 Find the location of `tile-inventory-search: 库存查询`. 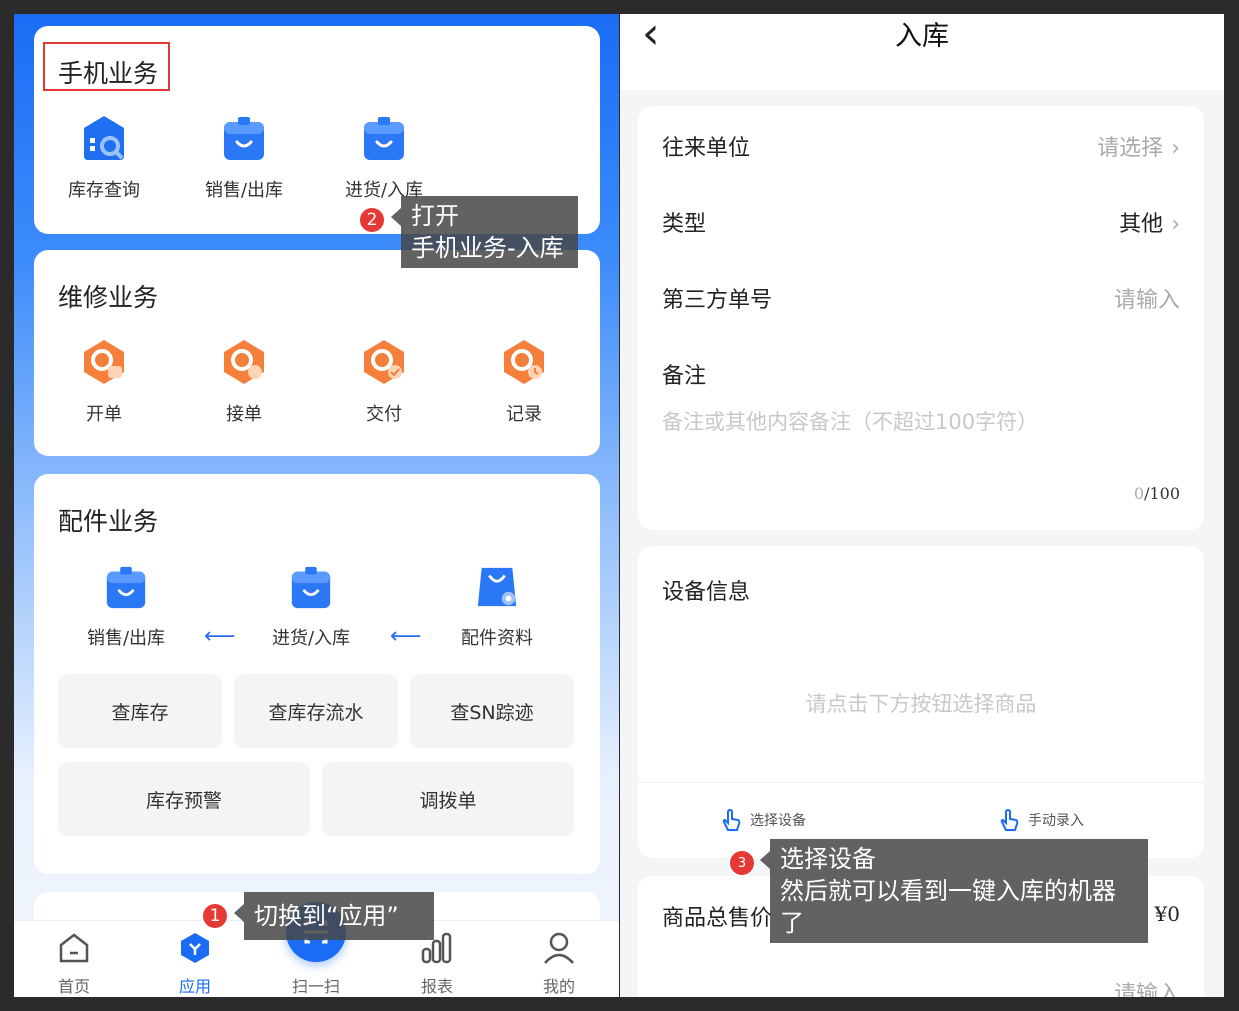

tile-inventory-search: 库存查询 is located at coordinates (104, 158).